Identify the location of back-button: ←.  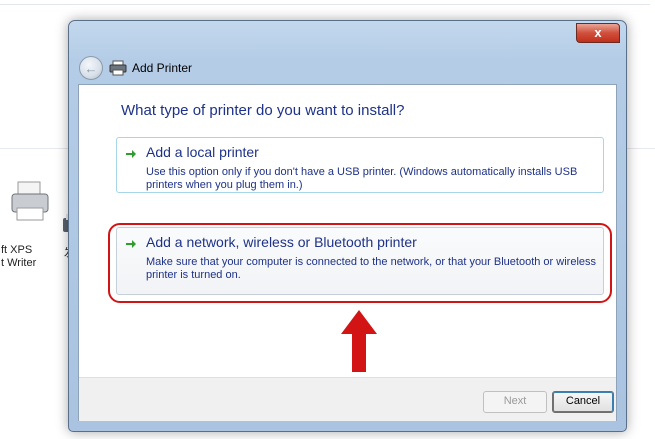
(91, 68).